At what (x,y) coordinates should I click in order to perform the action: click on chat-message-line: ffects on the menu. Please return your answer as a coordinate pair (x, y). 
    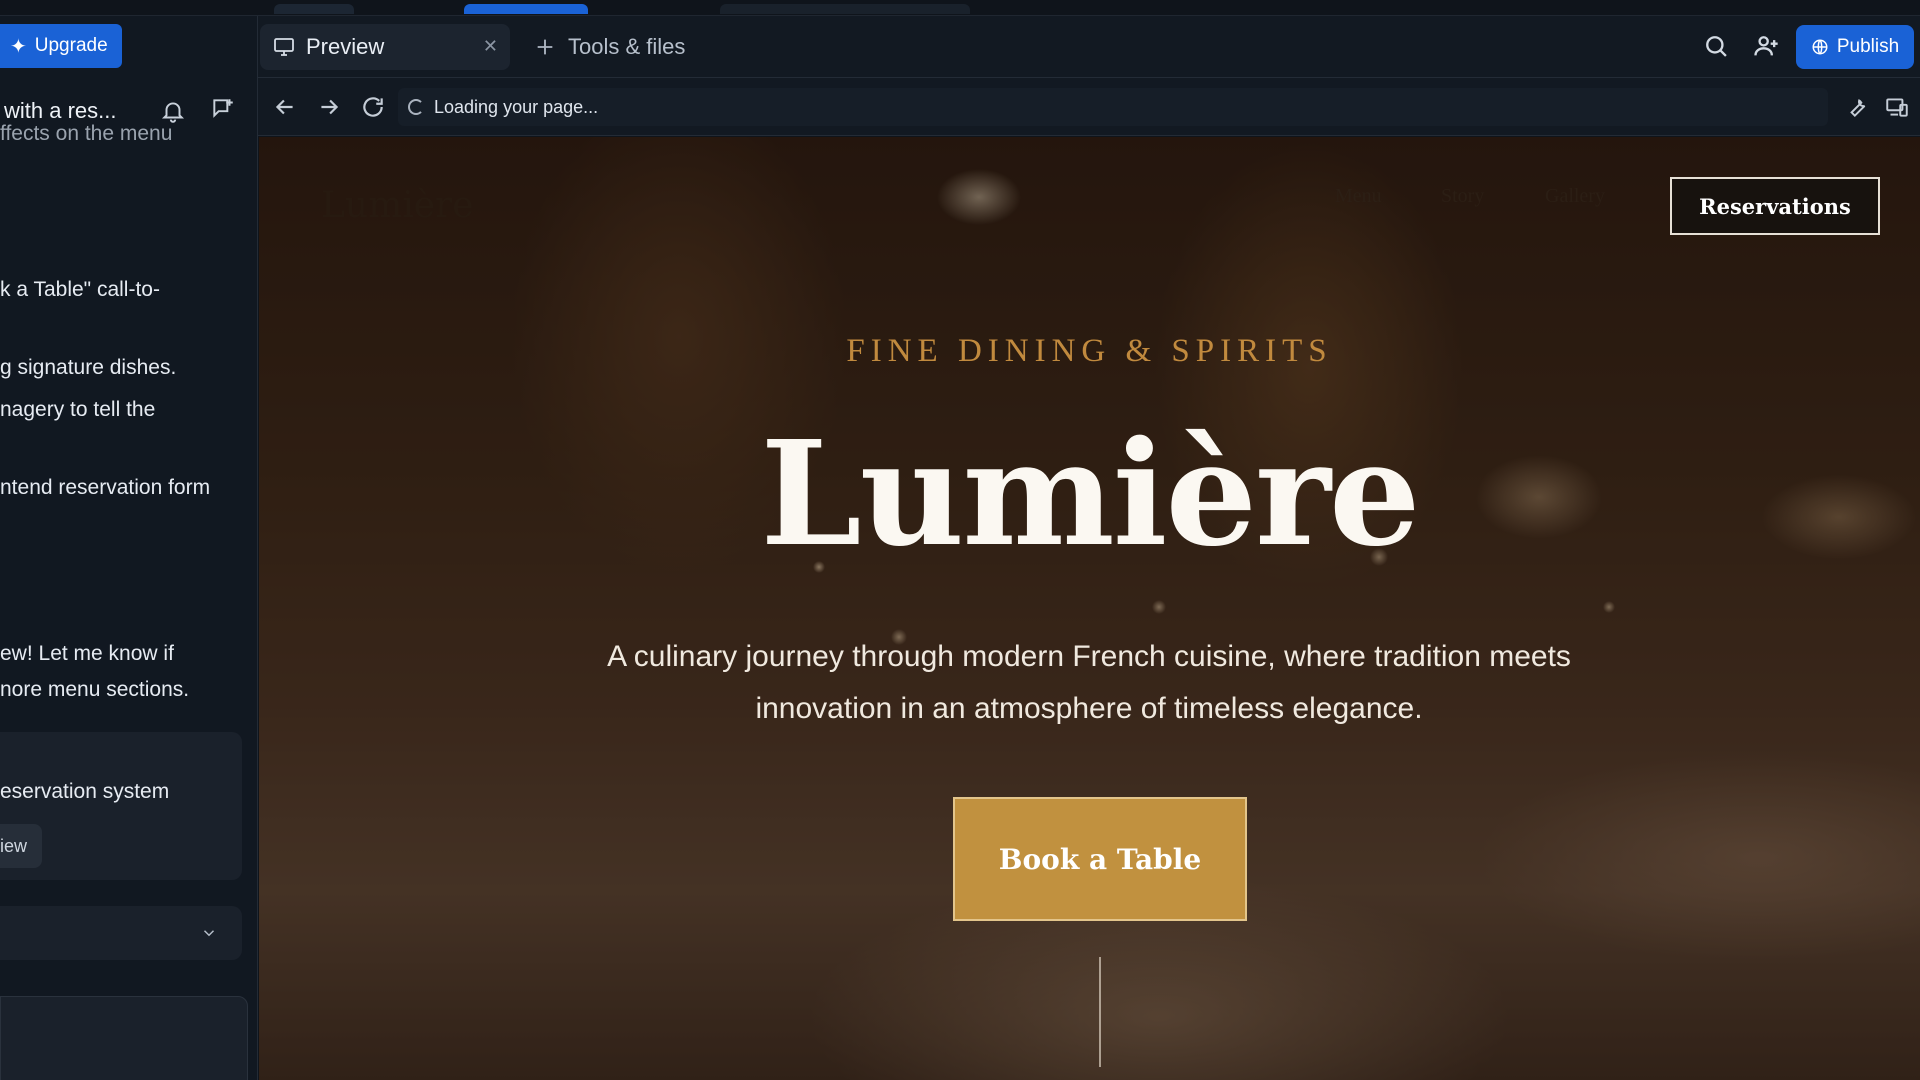
    Looking at the image, I should click on (86, 133).